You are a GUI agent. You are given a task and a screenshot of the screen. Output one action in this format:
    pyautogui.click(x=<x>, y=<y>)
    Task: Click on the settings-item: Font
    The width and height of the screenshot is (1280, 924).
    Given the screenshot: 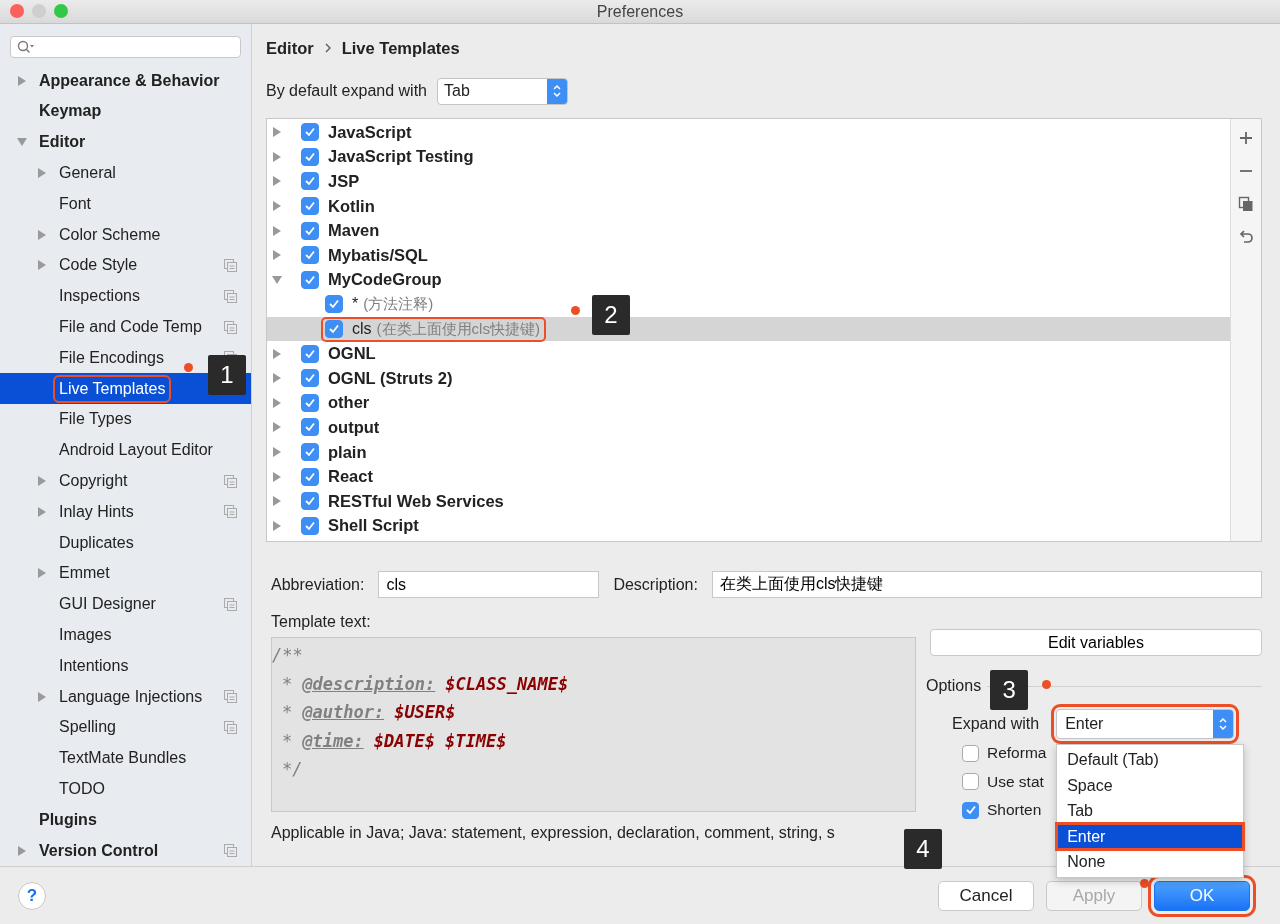 What is the action you would take?
    pyautogui.click(x=75, y=203)
    